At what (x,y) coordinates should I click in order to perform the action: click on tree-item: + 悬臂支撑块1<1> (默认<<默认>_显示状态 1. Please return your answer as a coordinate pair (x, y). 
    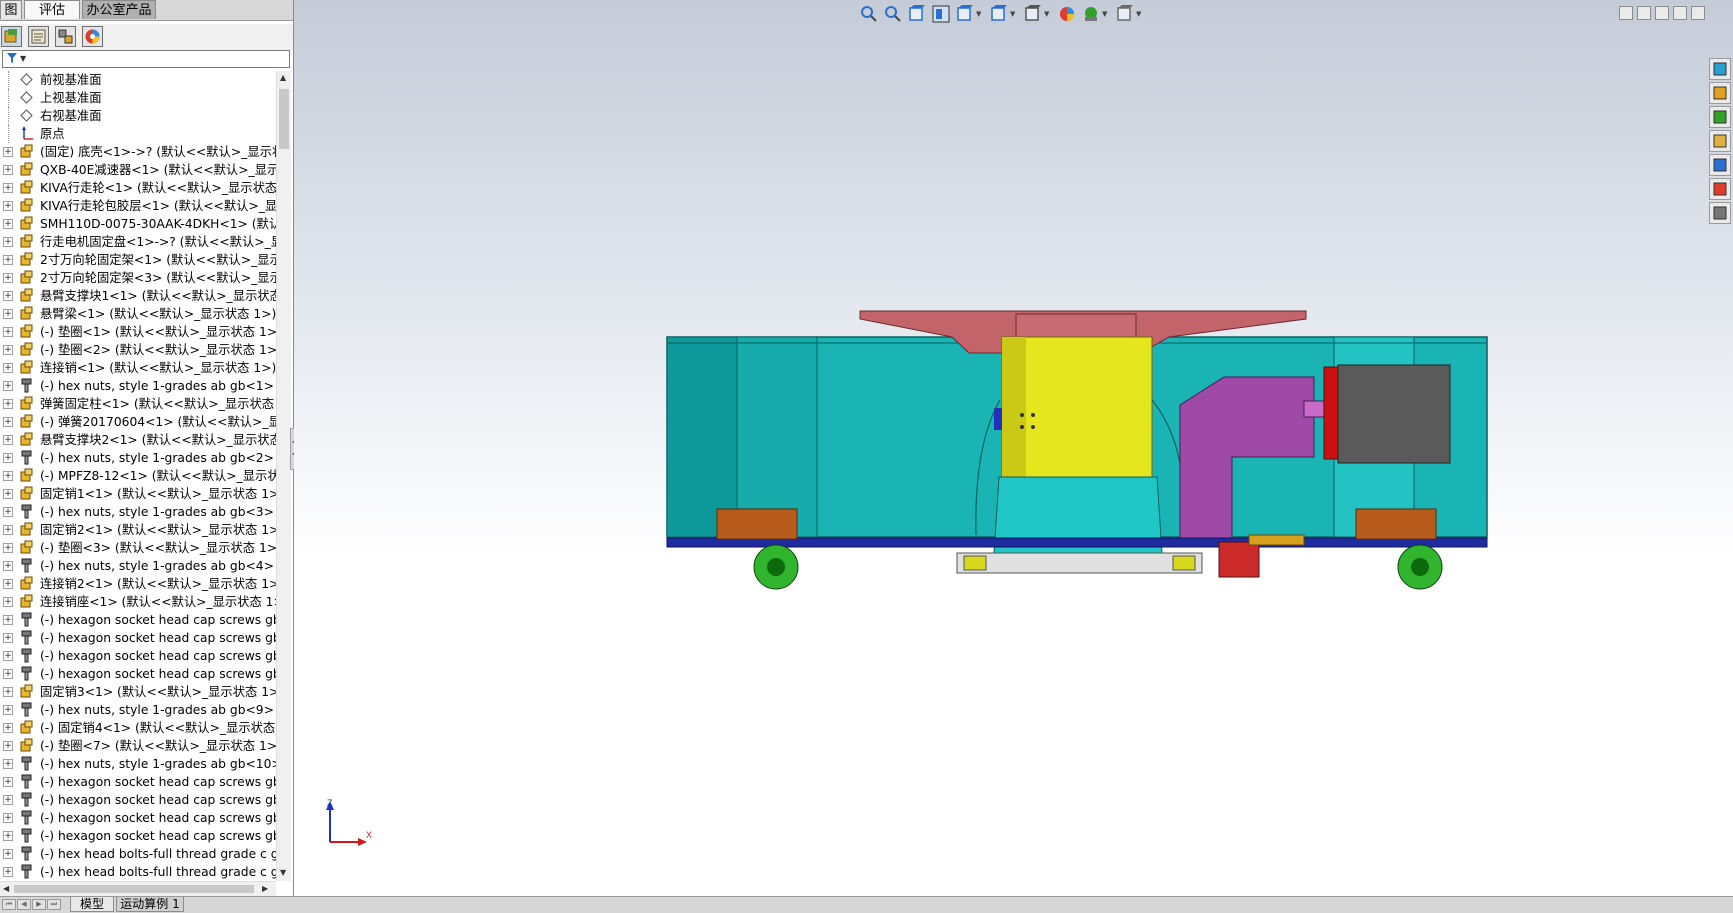
    Looking at the image, I should click on (138, 296).